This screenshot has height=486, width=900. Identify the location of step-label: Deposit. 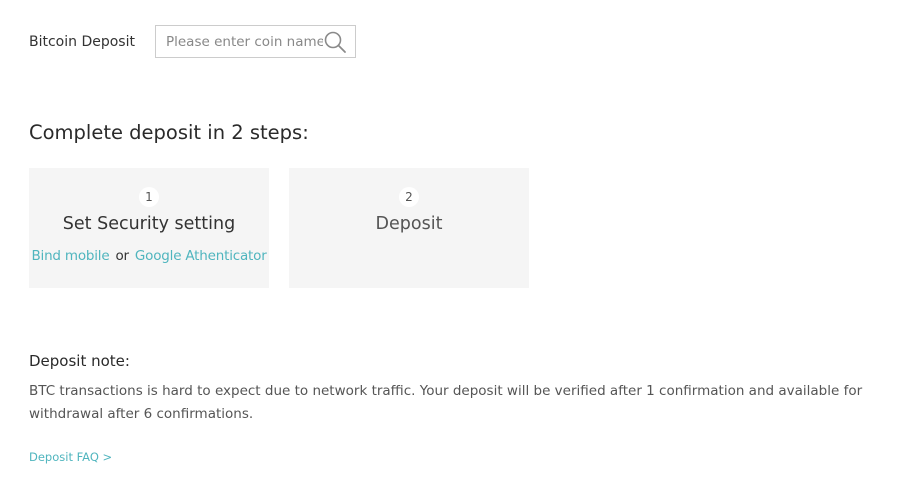
(409, 224).